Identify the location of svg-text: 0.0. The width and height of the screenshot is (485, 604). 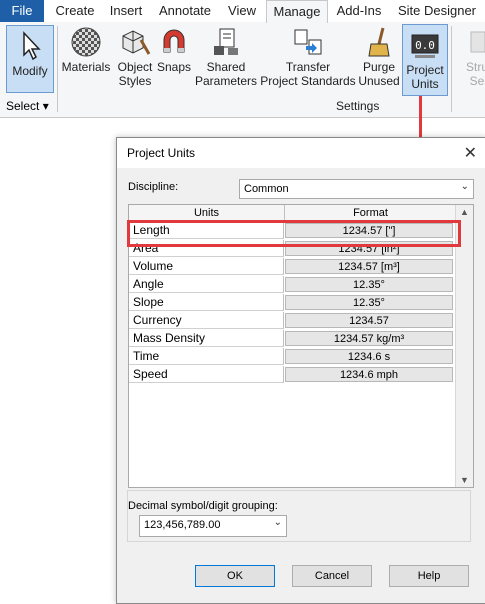
(425, 45).